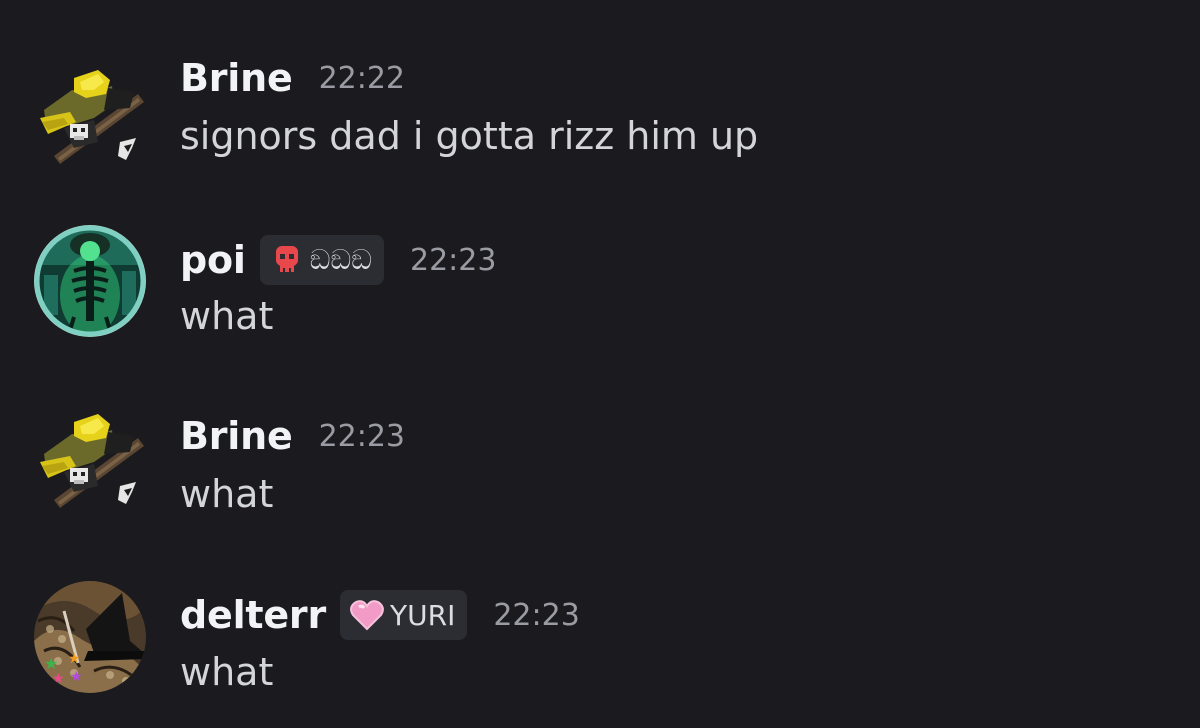  I want to click on role-tag-label: ඞඞඞ, so click(340, 259).